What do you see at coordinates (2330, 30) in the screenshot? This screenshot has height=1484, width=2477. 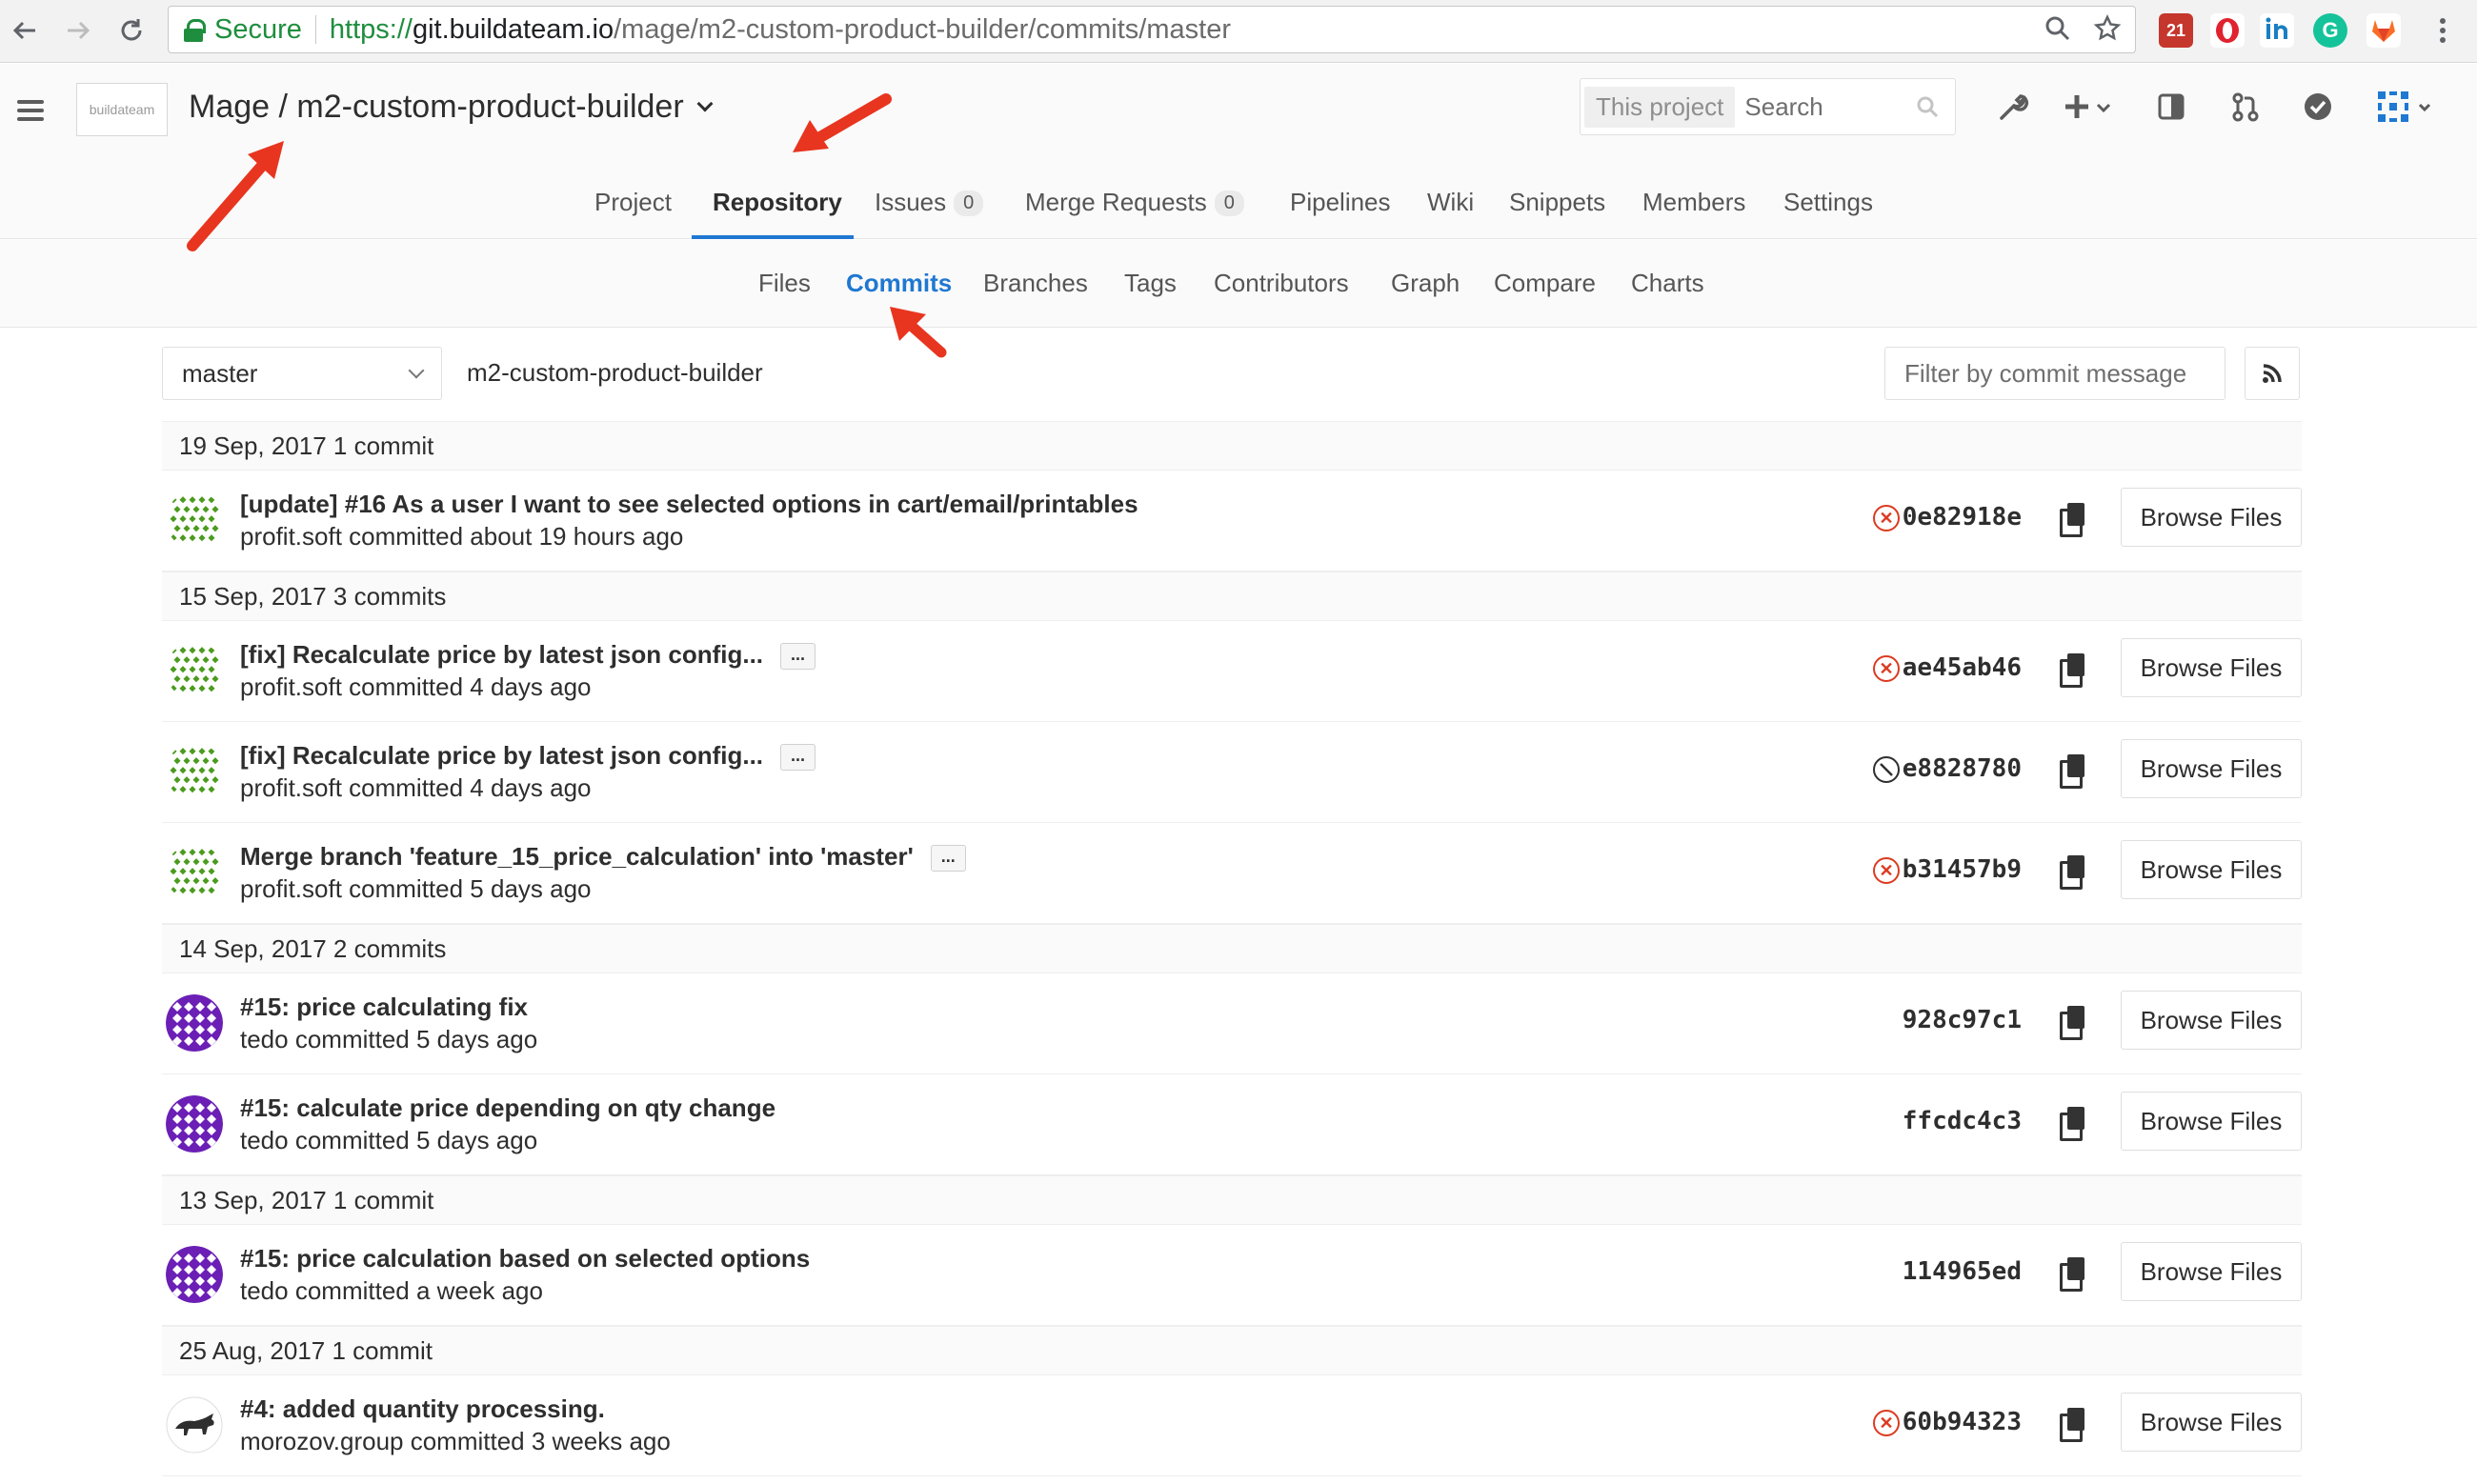 I see `grammarly-extension-icon: G` at bounding box center [2330, 30].